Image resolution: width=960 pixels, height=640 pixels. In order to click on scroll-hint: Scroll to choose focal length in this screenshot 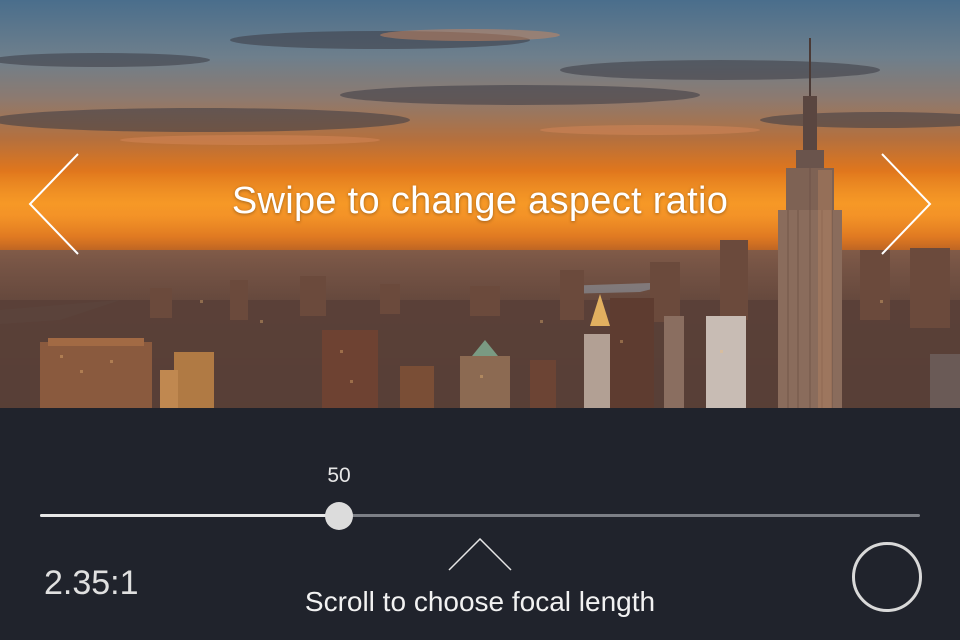, I will do `click(480, 601)`.